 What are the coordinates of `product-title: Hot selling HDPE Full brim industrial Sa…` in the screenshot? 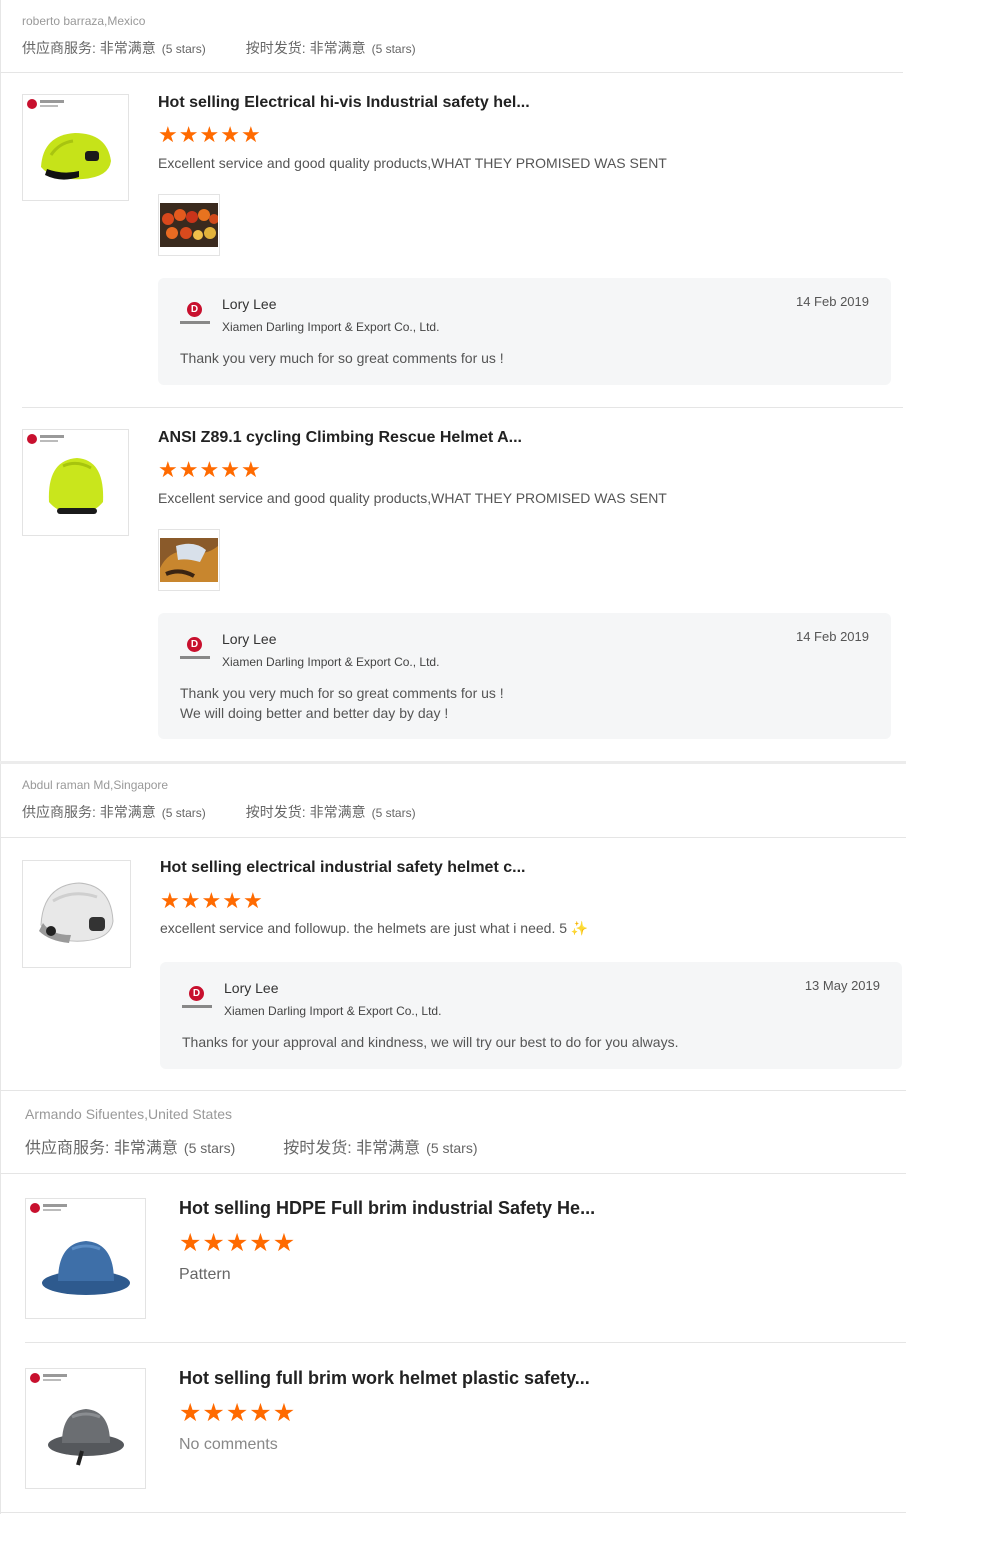 It's located at (387, 1208).